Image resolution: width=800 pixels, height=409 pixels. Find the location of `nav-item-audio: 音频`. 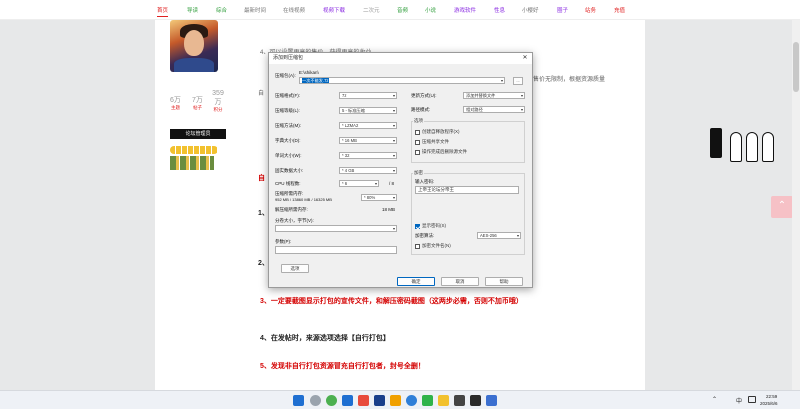

nav-item-audio: 音频 is located at coordinates (402, 10).